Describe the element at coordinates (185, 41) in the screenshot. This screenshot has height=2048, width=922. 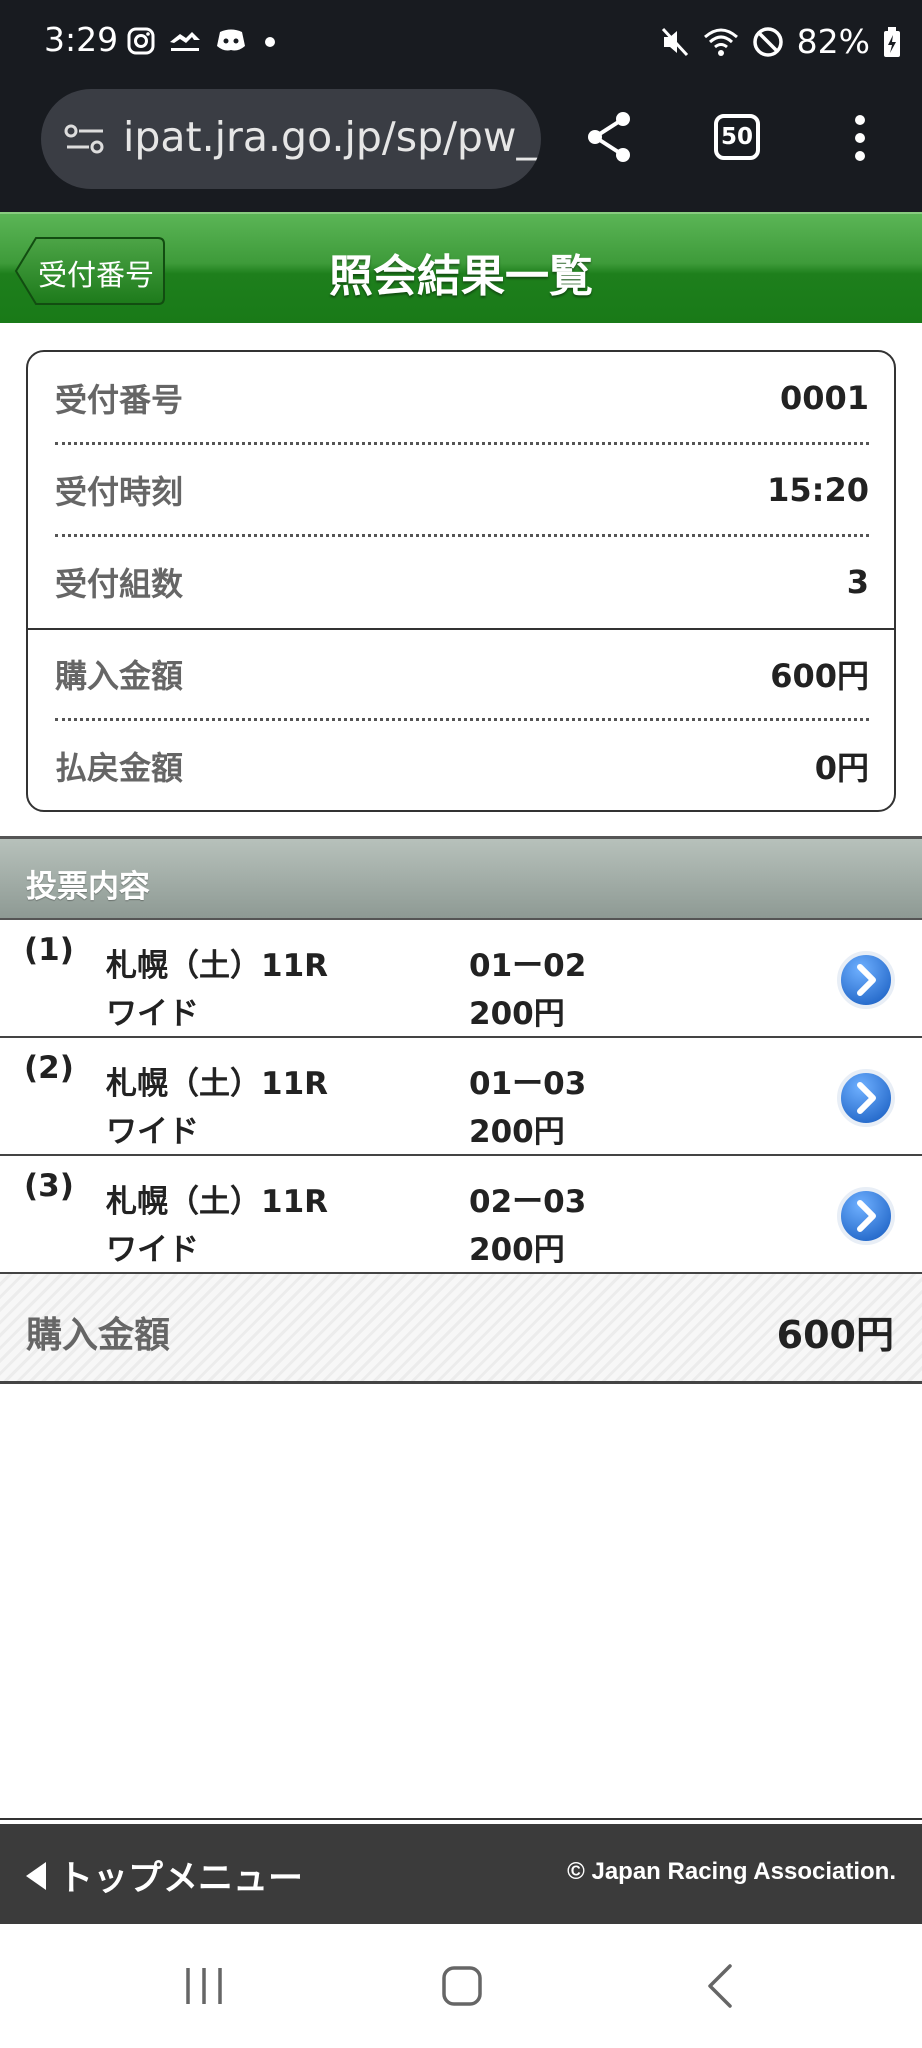
I see `netkeiba-icon` at that location.